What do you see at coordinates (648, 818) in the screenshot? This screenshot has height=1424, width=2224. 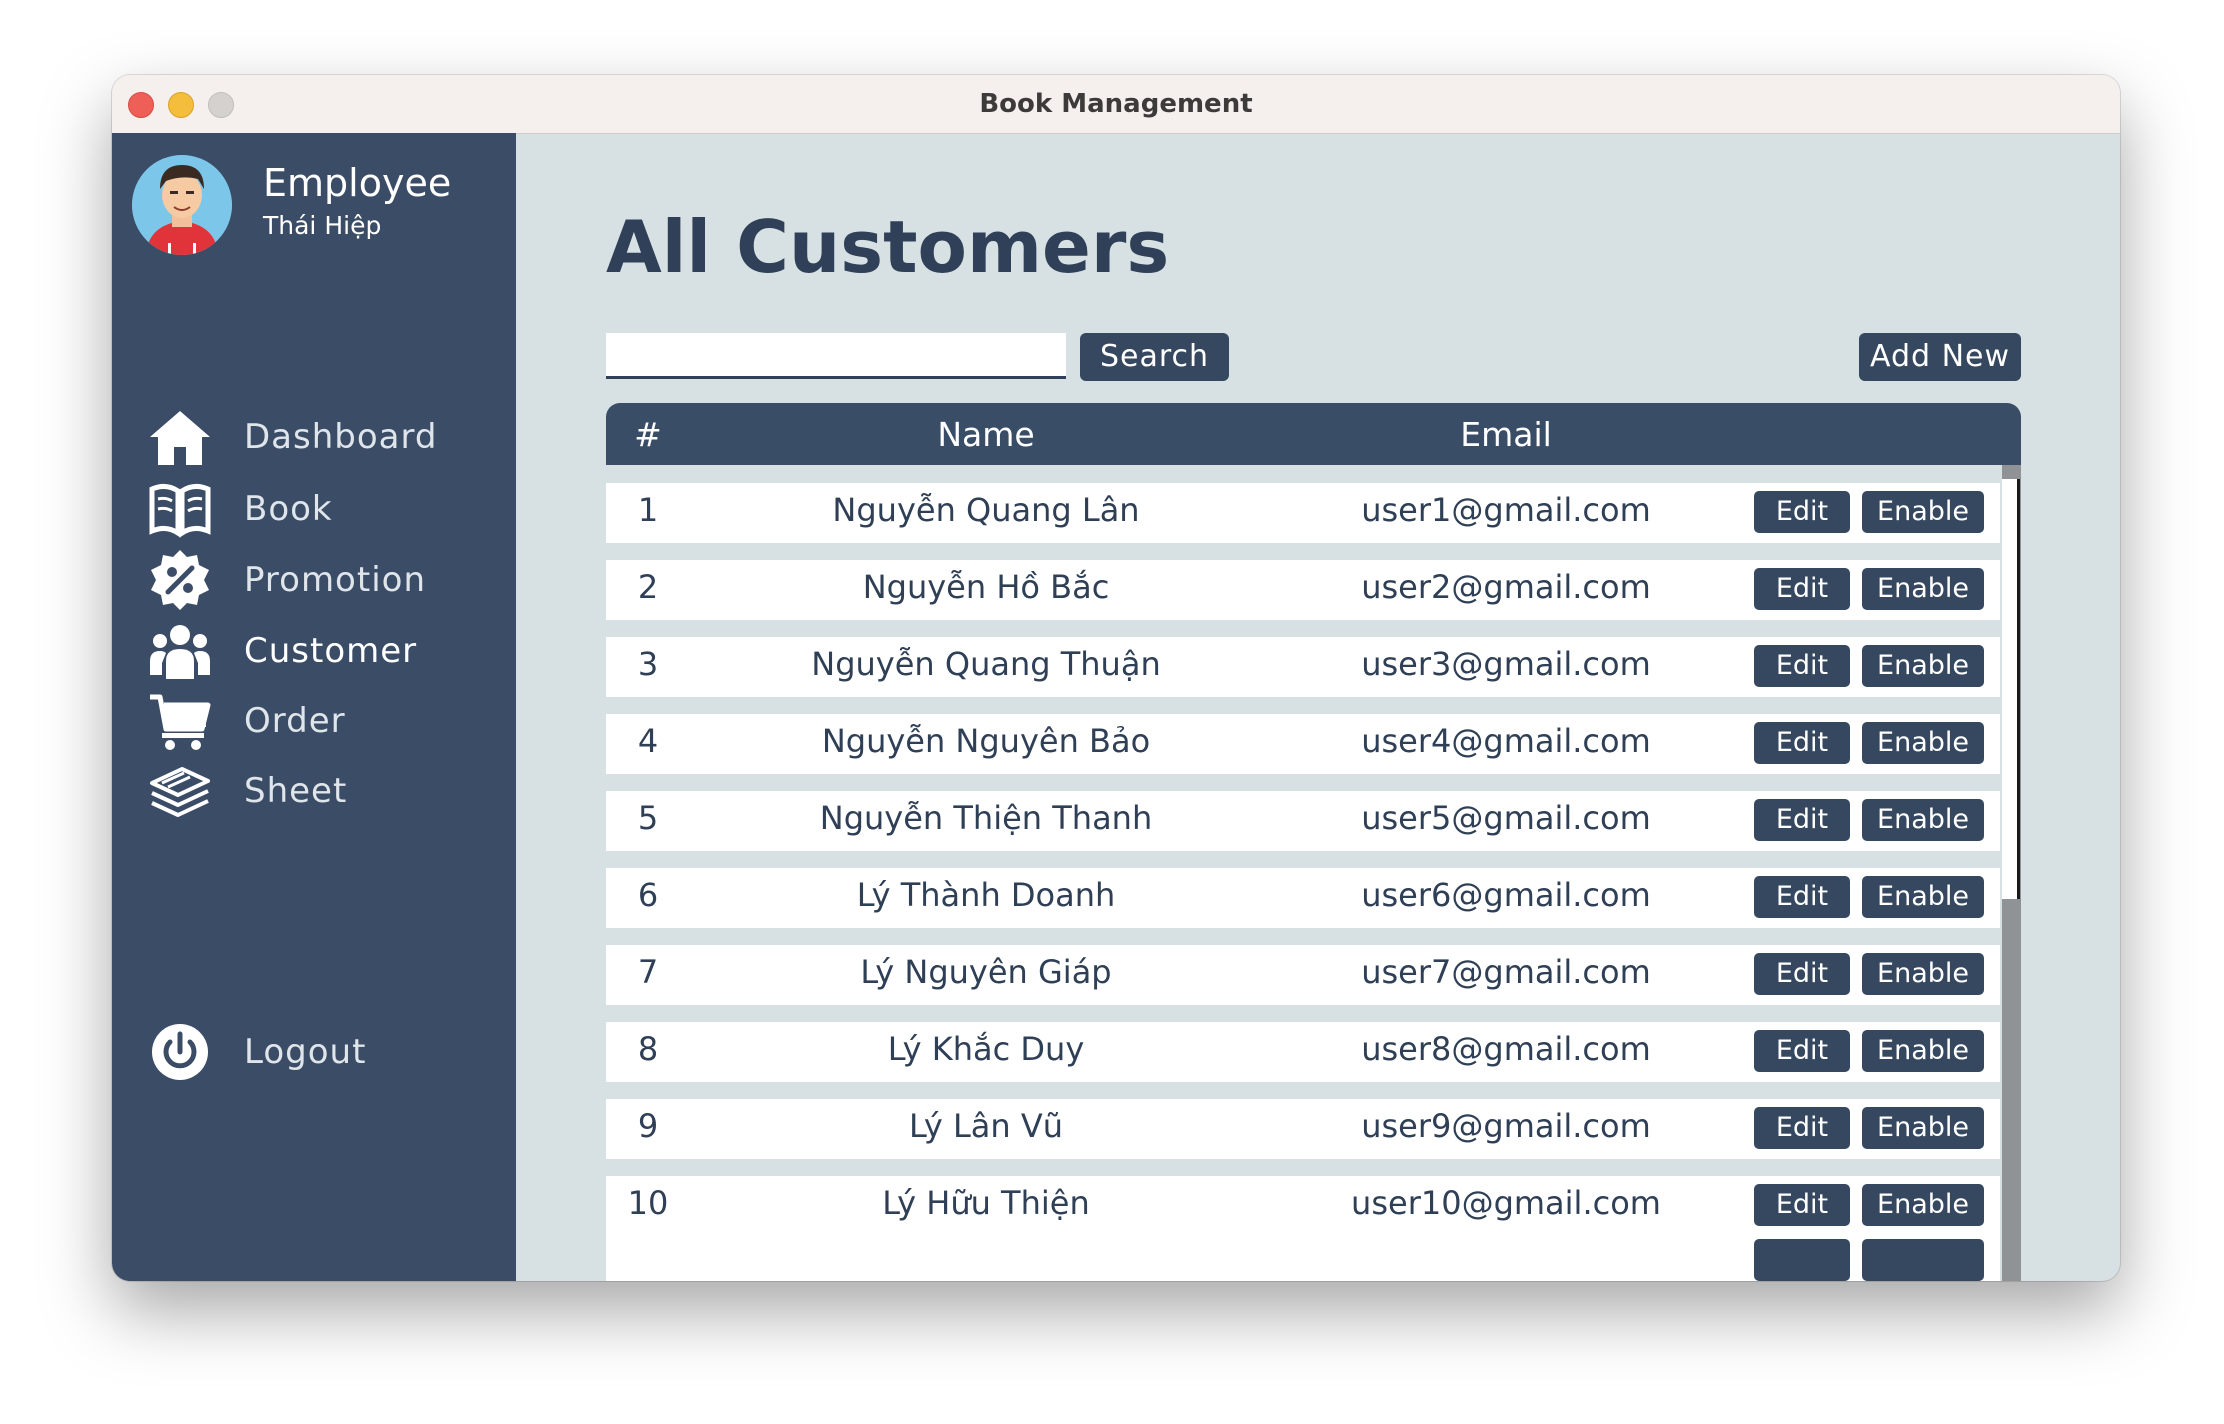 I see `row-number: 5` at bounding box center [648, 818].